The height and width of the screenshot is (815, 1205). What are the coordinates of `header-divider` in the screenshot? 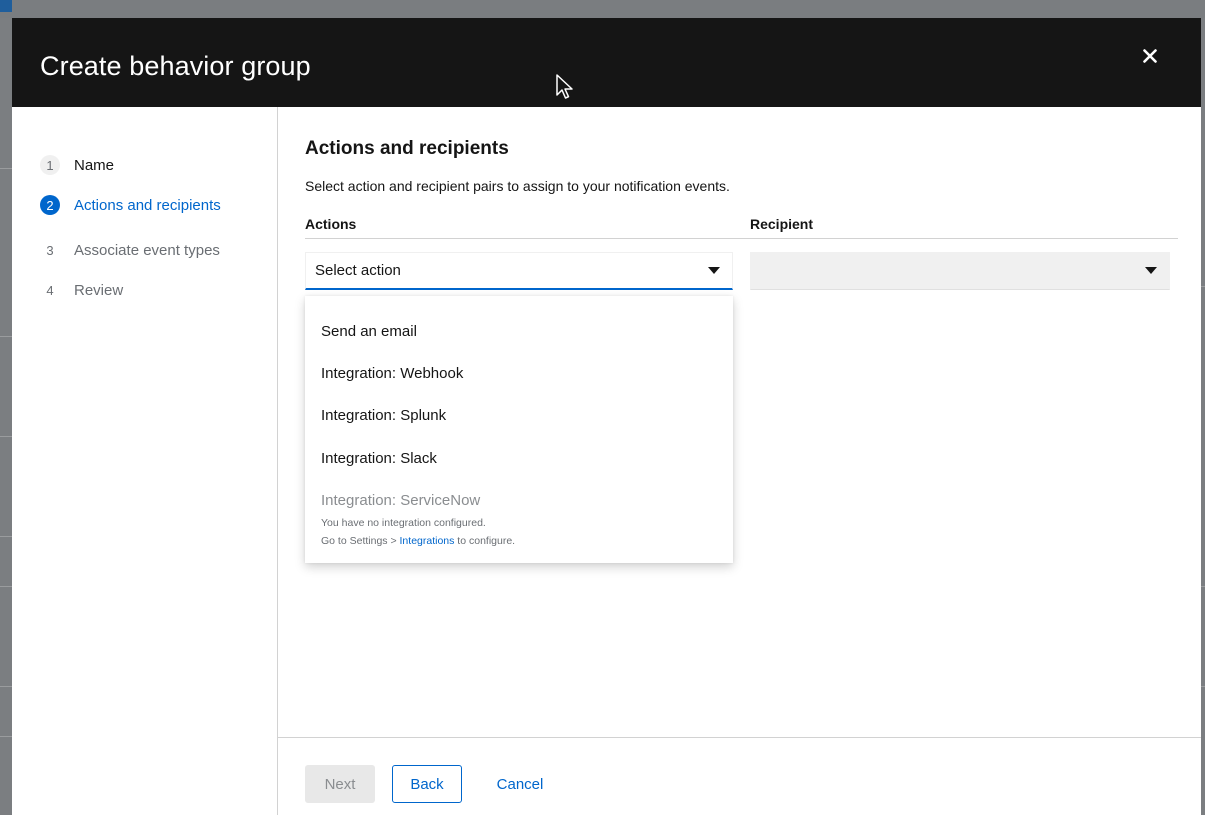 It's located at (741, 238).